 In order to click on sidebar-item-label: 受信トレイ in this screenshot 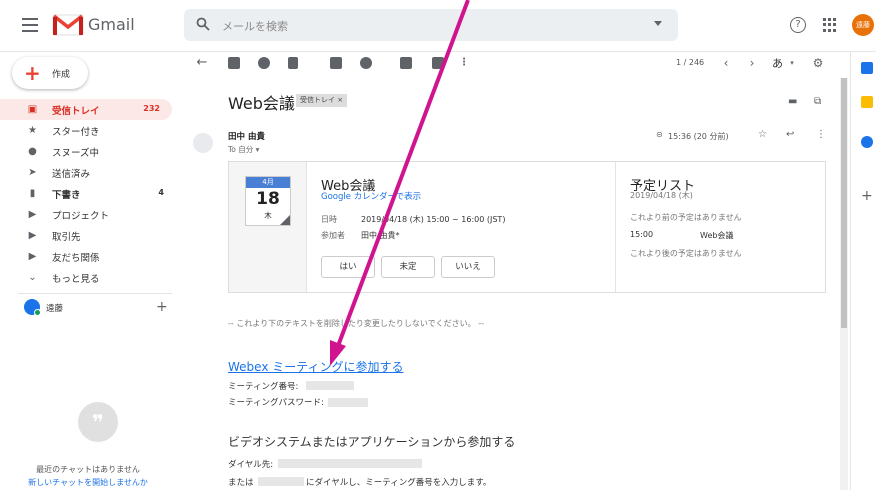, I will do `click(76, 111)`.